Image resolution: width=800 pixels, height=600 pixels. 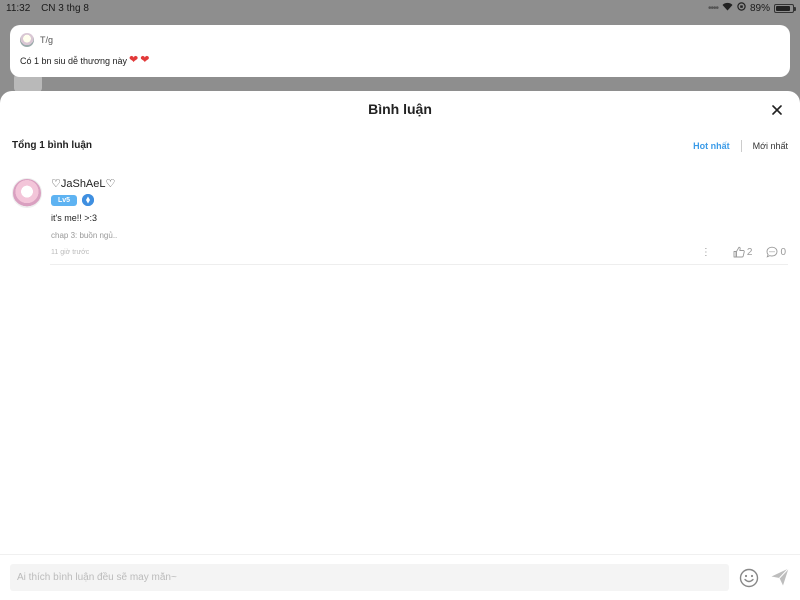 What do you see at coordinates (711, 146) in the screenshot?
I see `sort-hot-tab: Hot nhất` at bounding box center [711, 146].